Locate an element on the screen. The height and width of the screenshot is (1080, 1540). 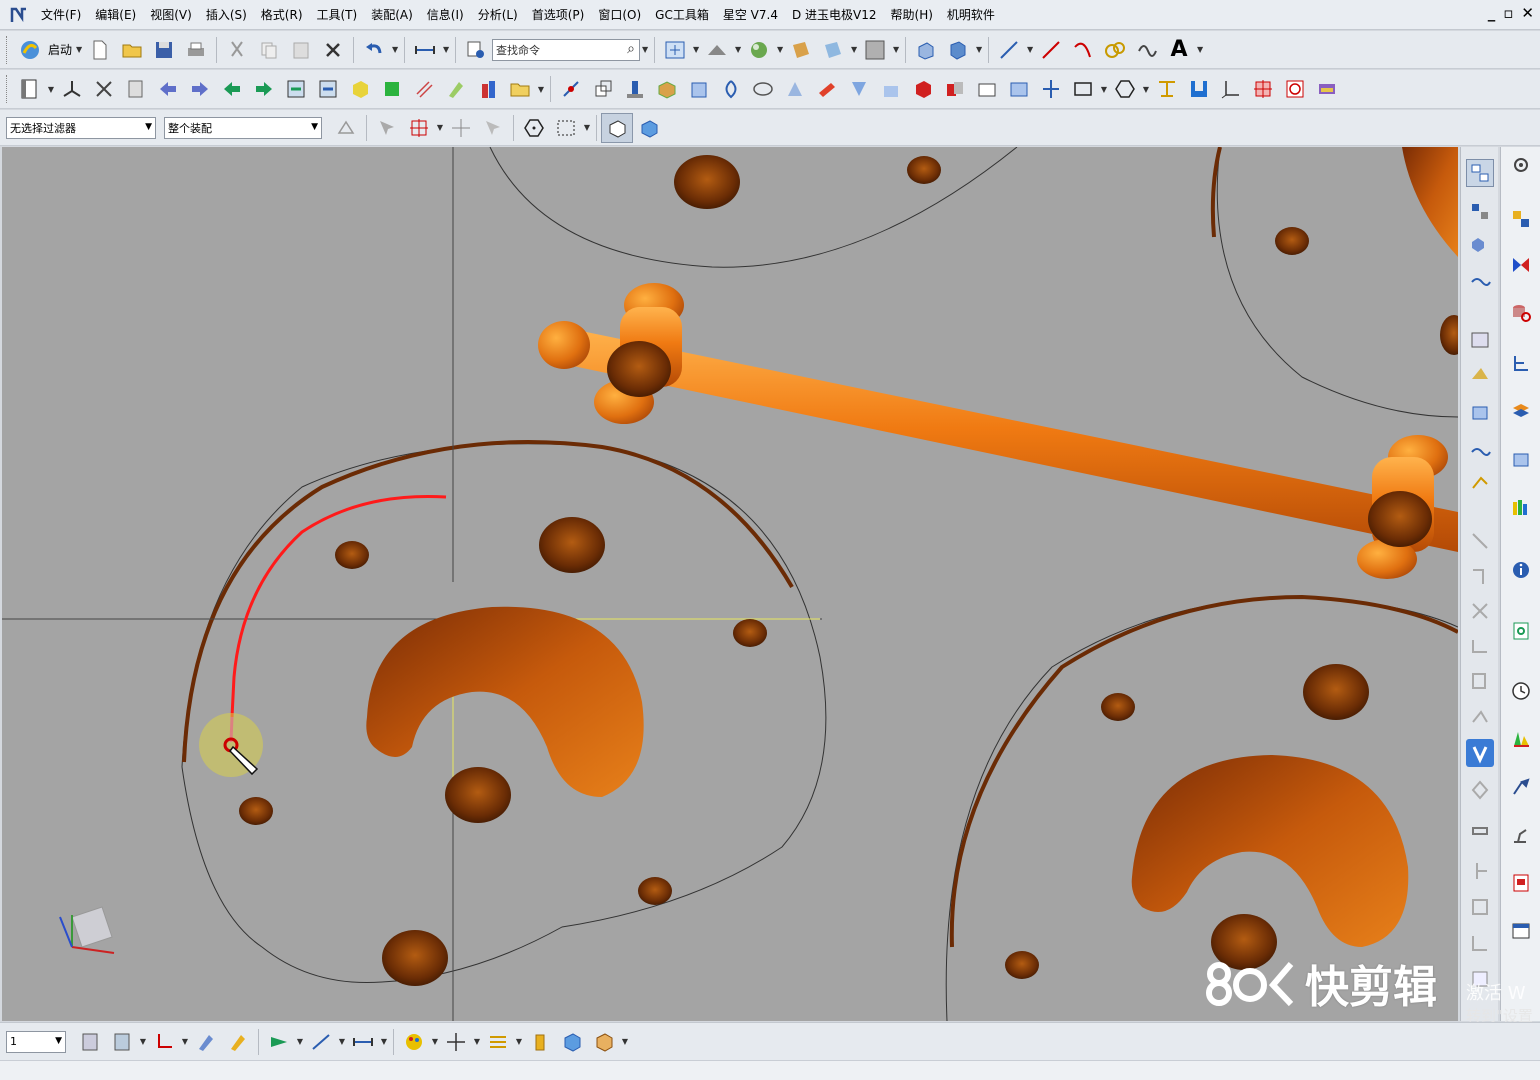
yellow-block-icon is located at coordinates (360, 89).